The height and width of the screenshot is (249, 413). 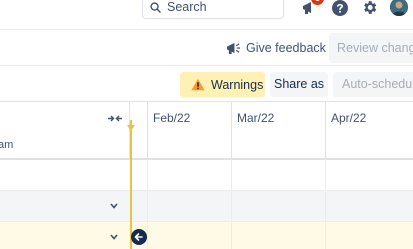 What do you see at coordinates (115, 119) in the screenshot?
I see `collapse-columns-icon` at bounding box center [115, 119].